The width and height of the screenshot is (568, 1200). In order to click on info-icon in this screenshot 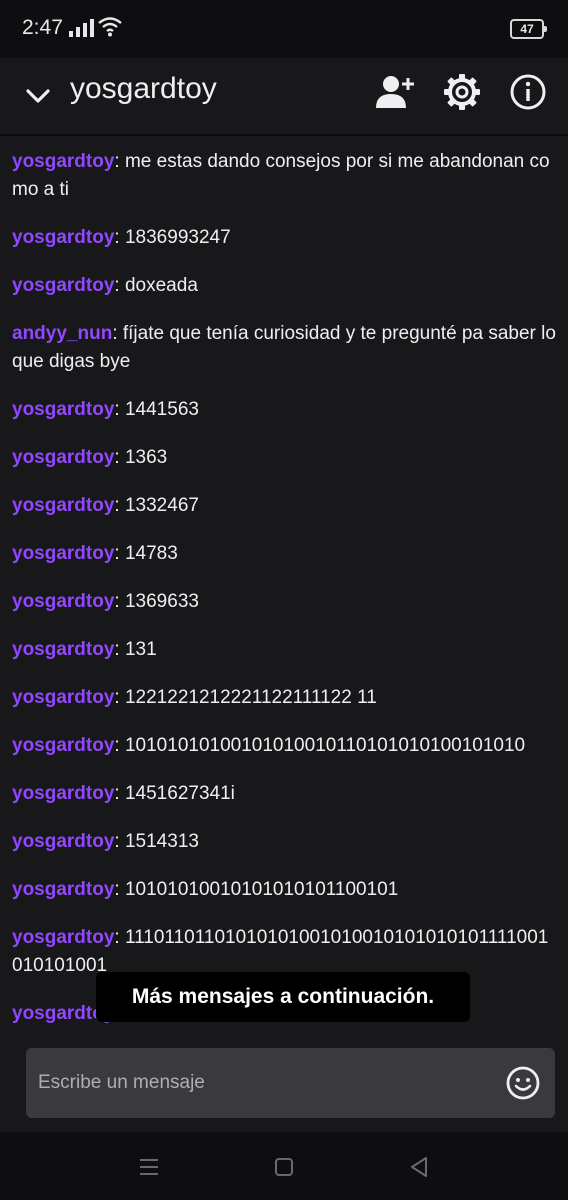, I will do `click(528, 92)`.